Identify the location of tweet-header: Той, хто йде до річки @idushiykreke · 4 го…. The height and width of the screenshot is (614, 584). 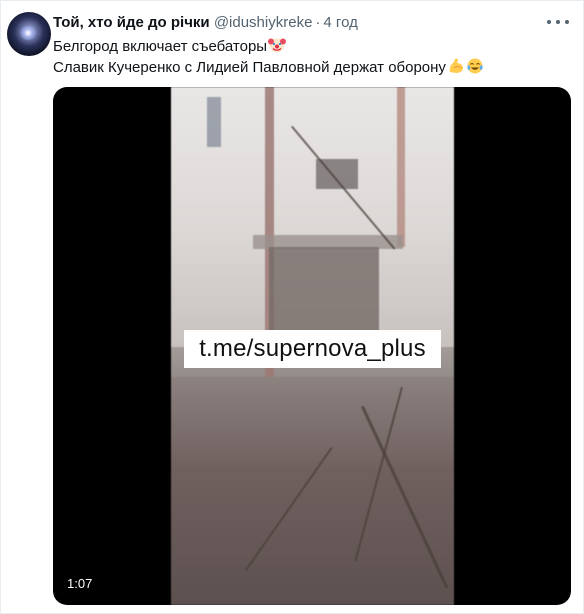
(298, 23).